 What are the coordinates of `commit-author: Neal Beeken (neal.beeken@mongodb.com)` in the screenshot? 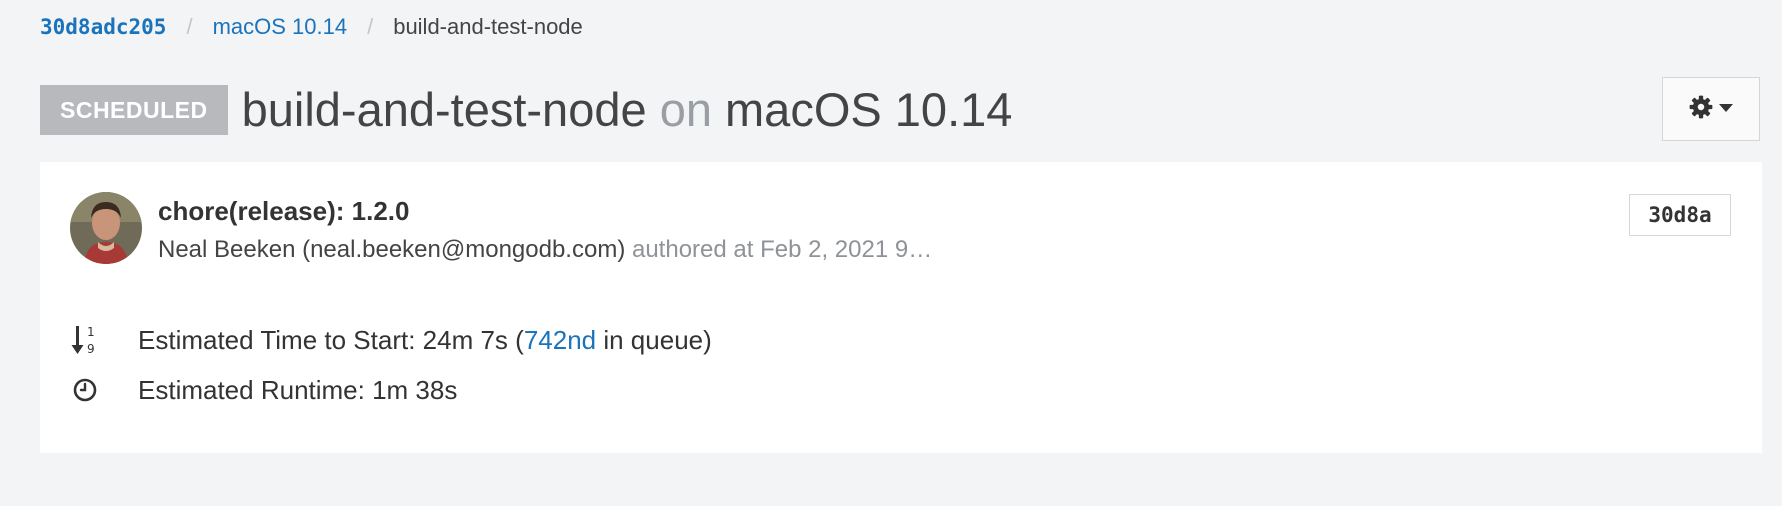 It's located at (392, 249).